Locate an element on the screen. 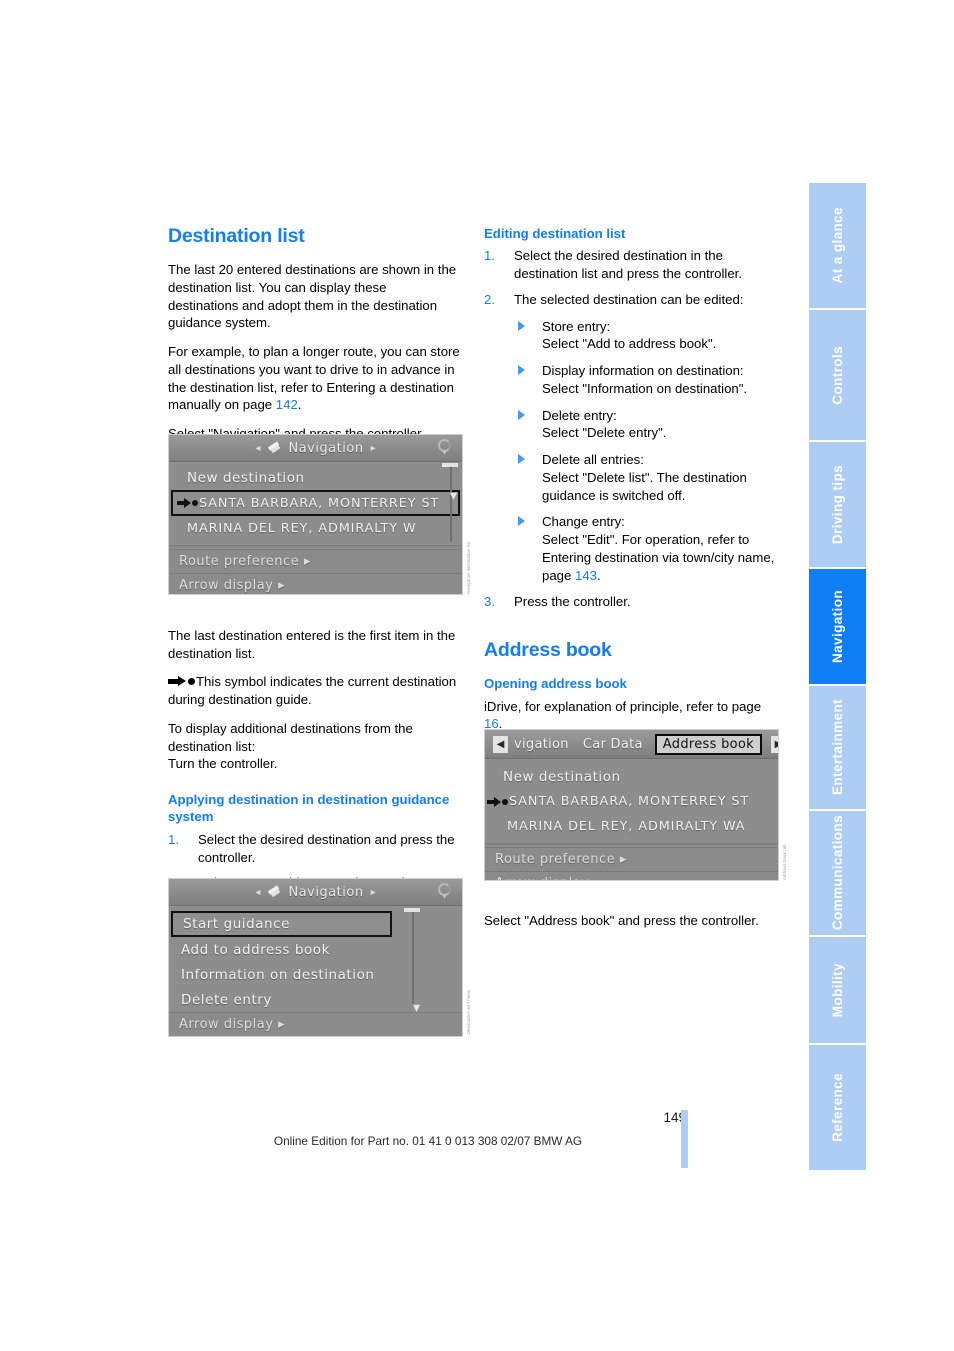  sidebar-item-label: Communications is located at coordinates (837, 873).